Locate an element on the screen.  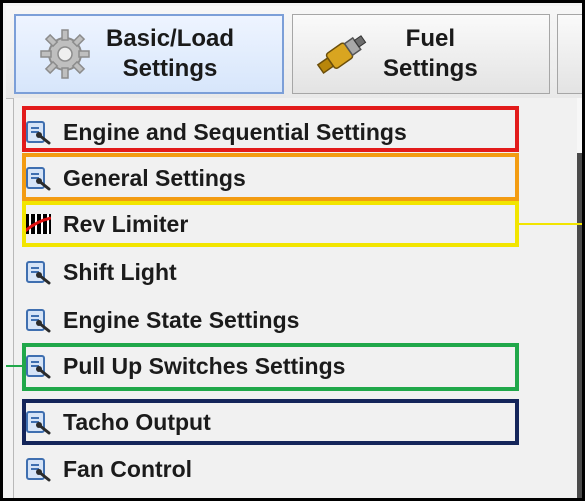
menu-item-fan-control: Fan Control is located at coordinates (293, 469).